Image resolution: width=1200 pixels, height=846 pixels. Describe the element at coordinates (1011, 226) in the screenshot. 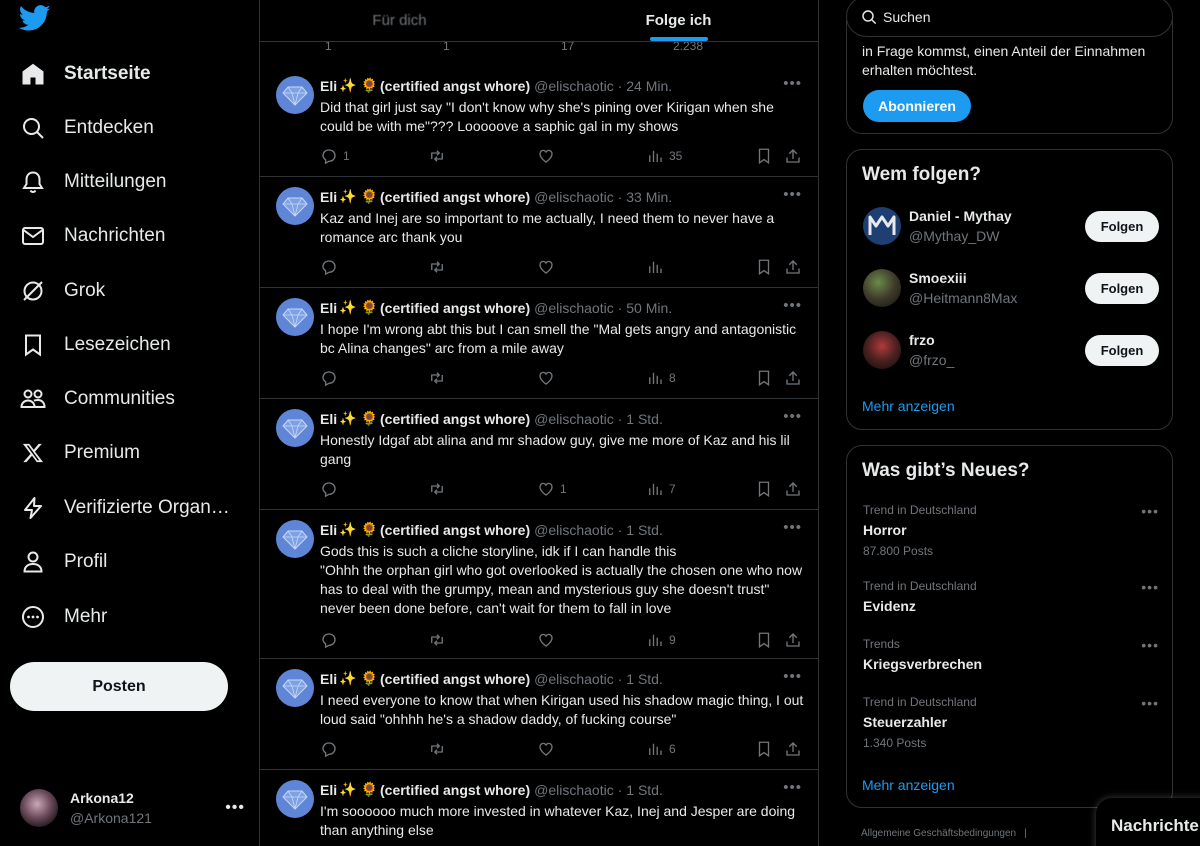

I see `follow-suggestion: Daniel - Mythay @Mythay_DW Folgen` at that location.